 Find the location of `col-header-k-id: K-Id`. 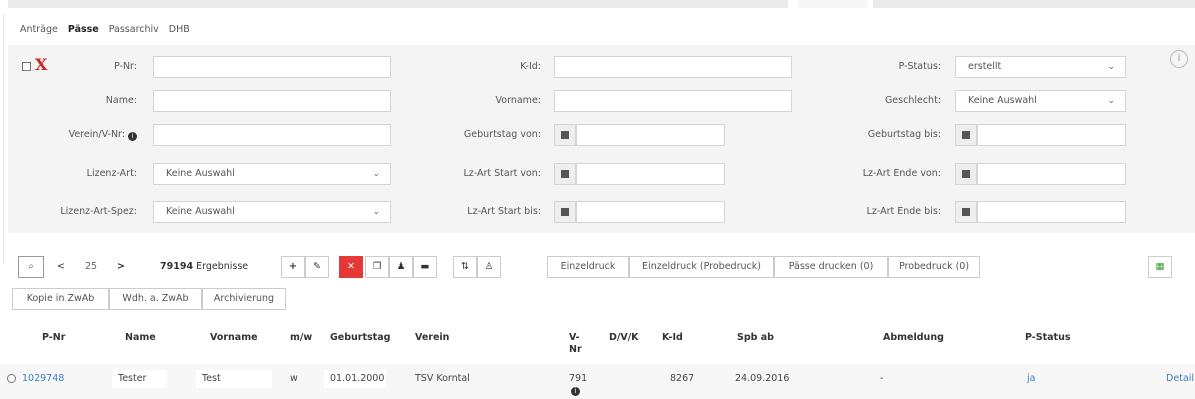

col-header-k-id: K-Id is located at coordinates (672, 338).